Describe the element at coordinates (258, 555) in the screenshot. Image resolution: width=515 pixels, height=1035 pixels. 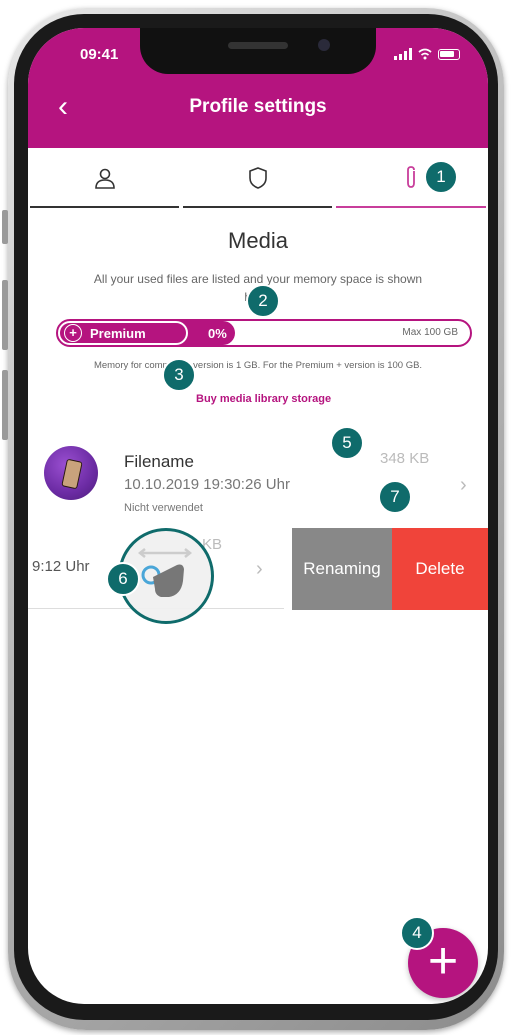
I see `swiped-file-item: 9:12 Uhr KB › Renaming Delete` at that location.